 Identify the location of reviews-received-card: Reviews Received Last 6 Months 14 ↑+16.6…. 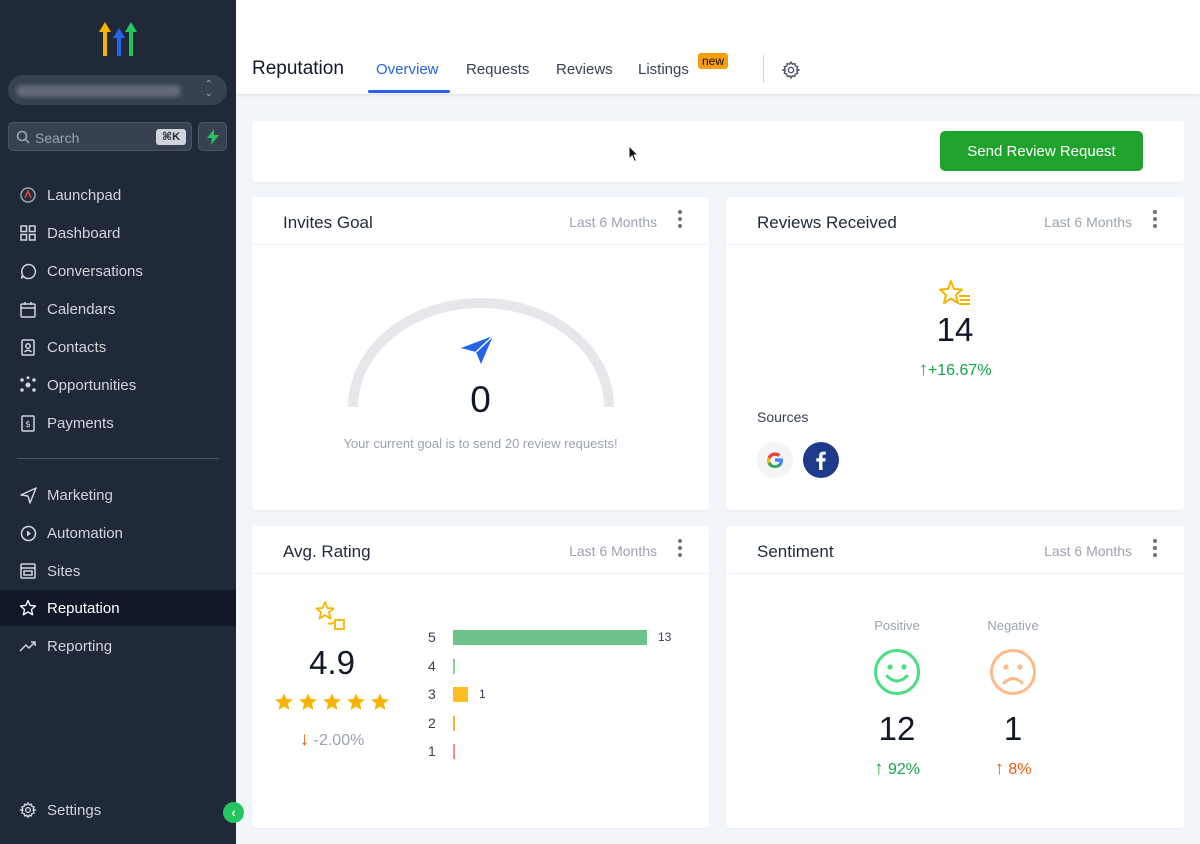
(955, 353).